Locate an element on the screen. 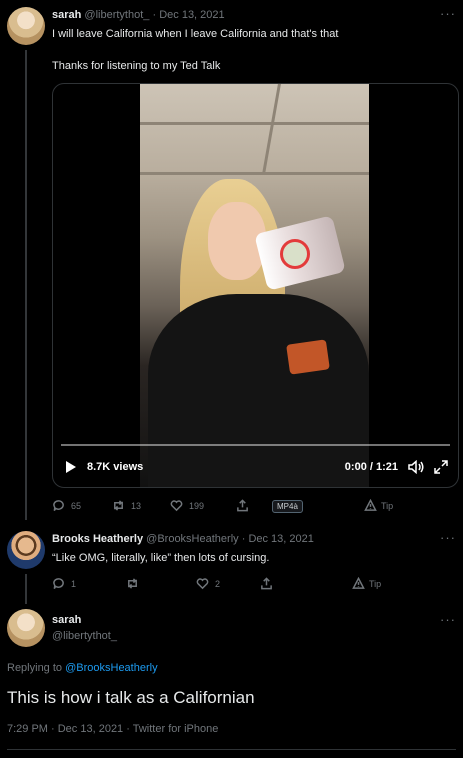 The width and height of the screenshot is (463, 758). tweet1-like-button: 199 is located at coordinates (203, 505).